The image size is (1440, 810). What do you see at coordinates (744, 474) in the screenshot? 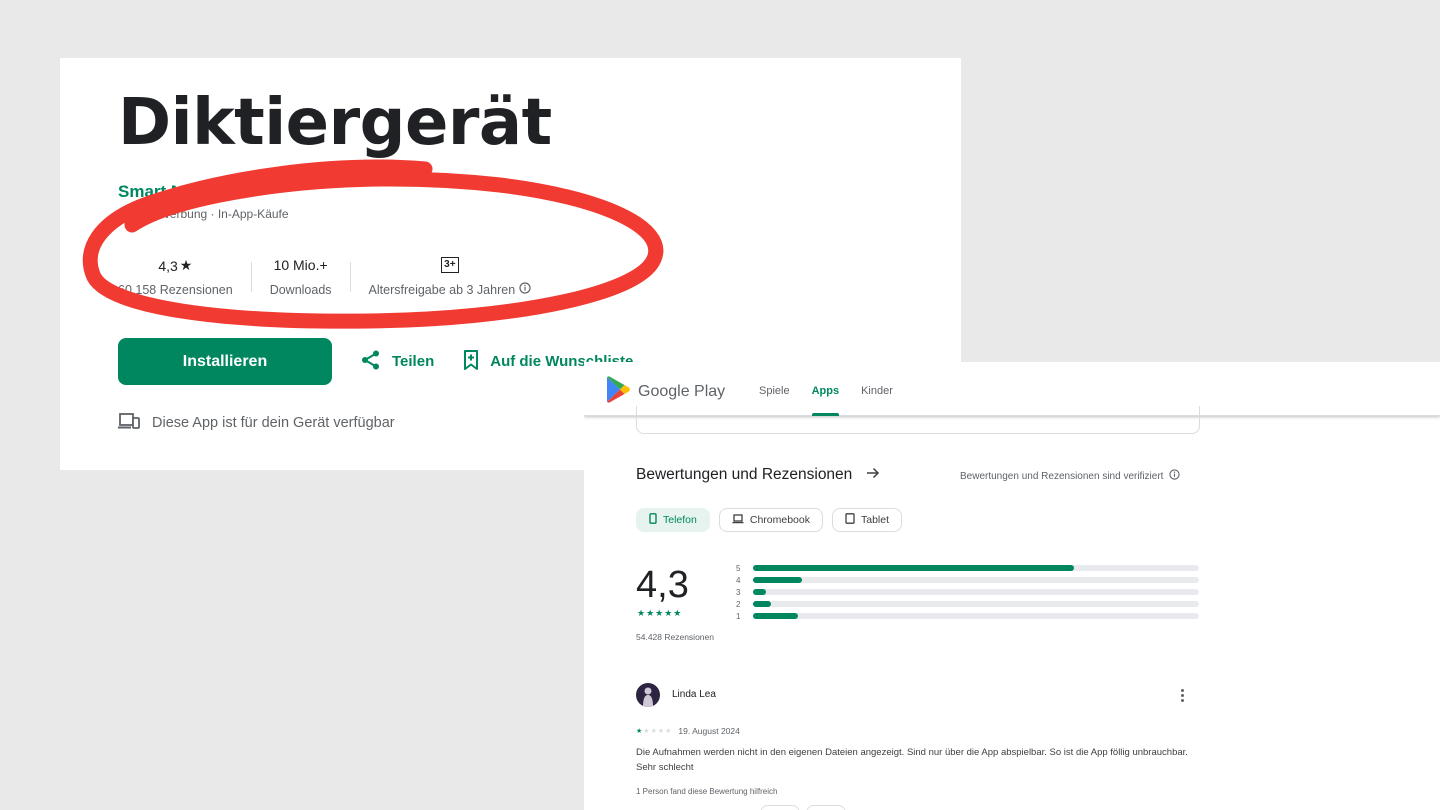
I see `section-title: Bewertungen und Rezensionen` at bounding box center [744, 474].